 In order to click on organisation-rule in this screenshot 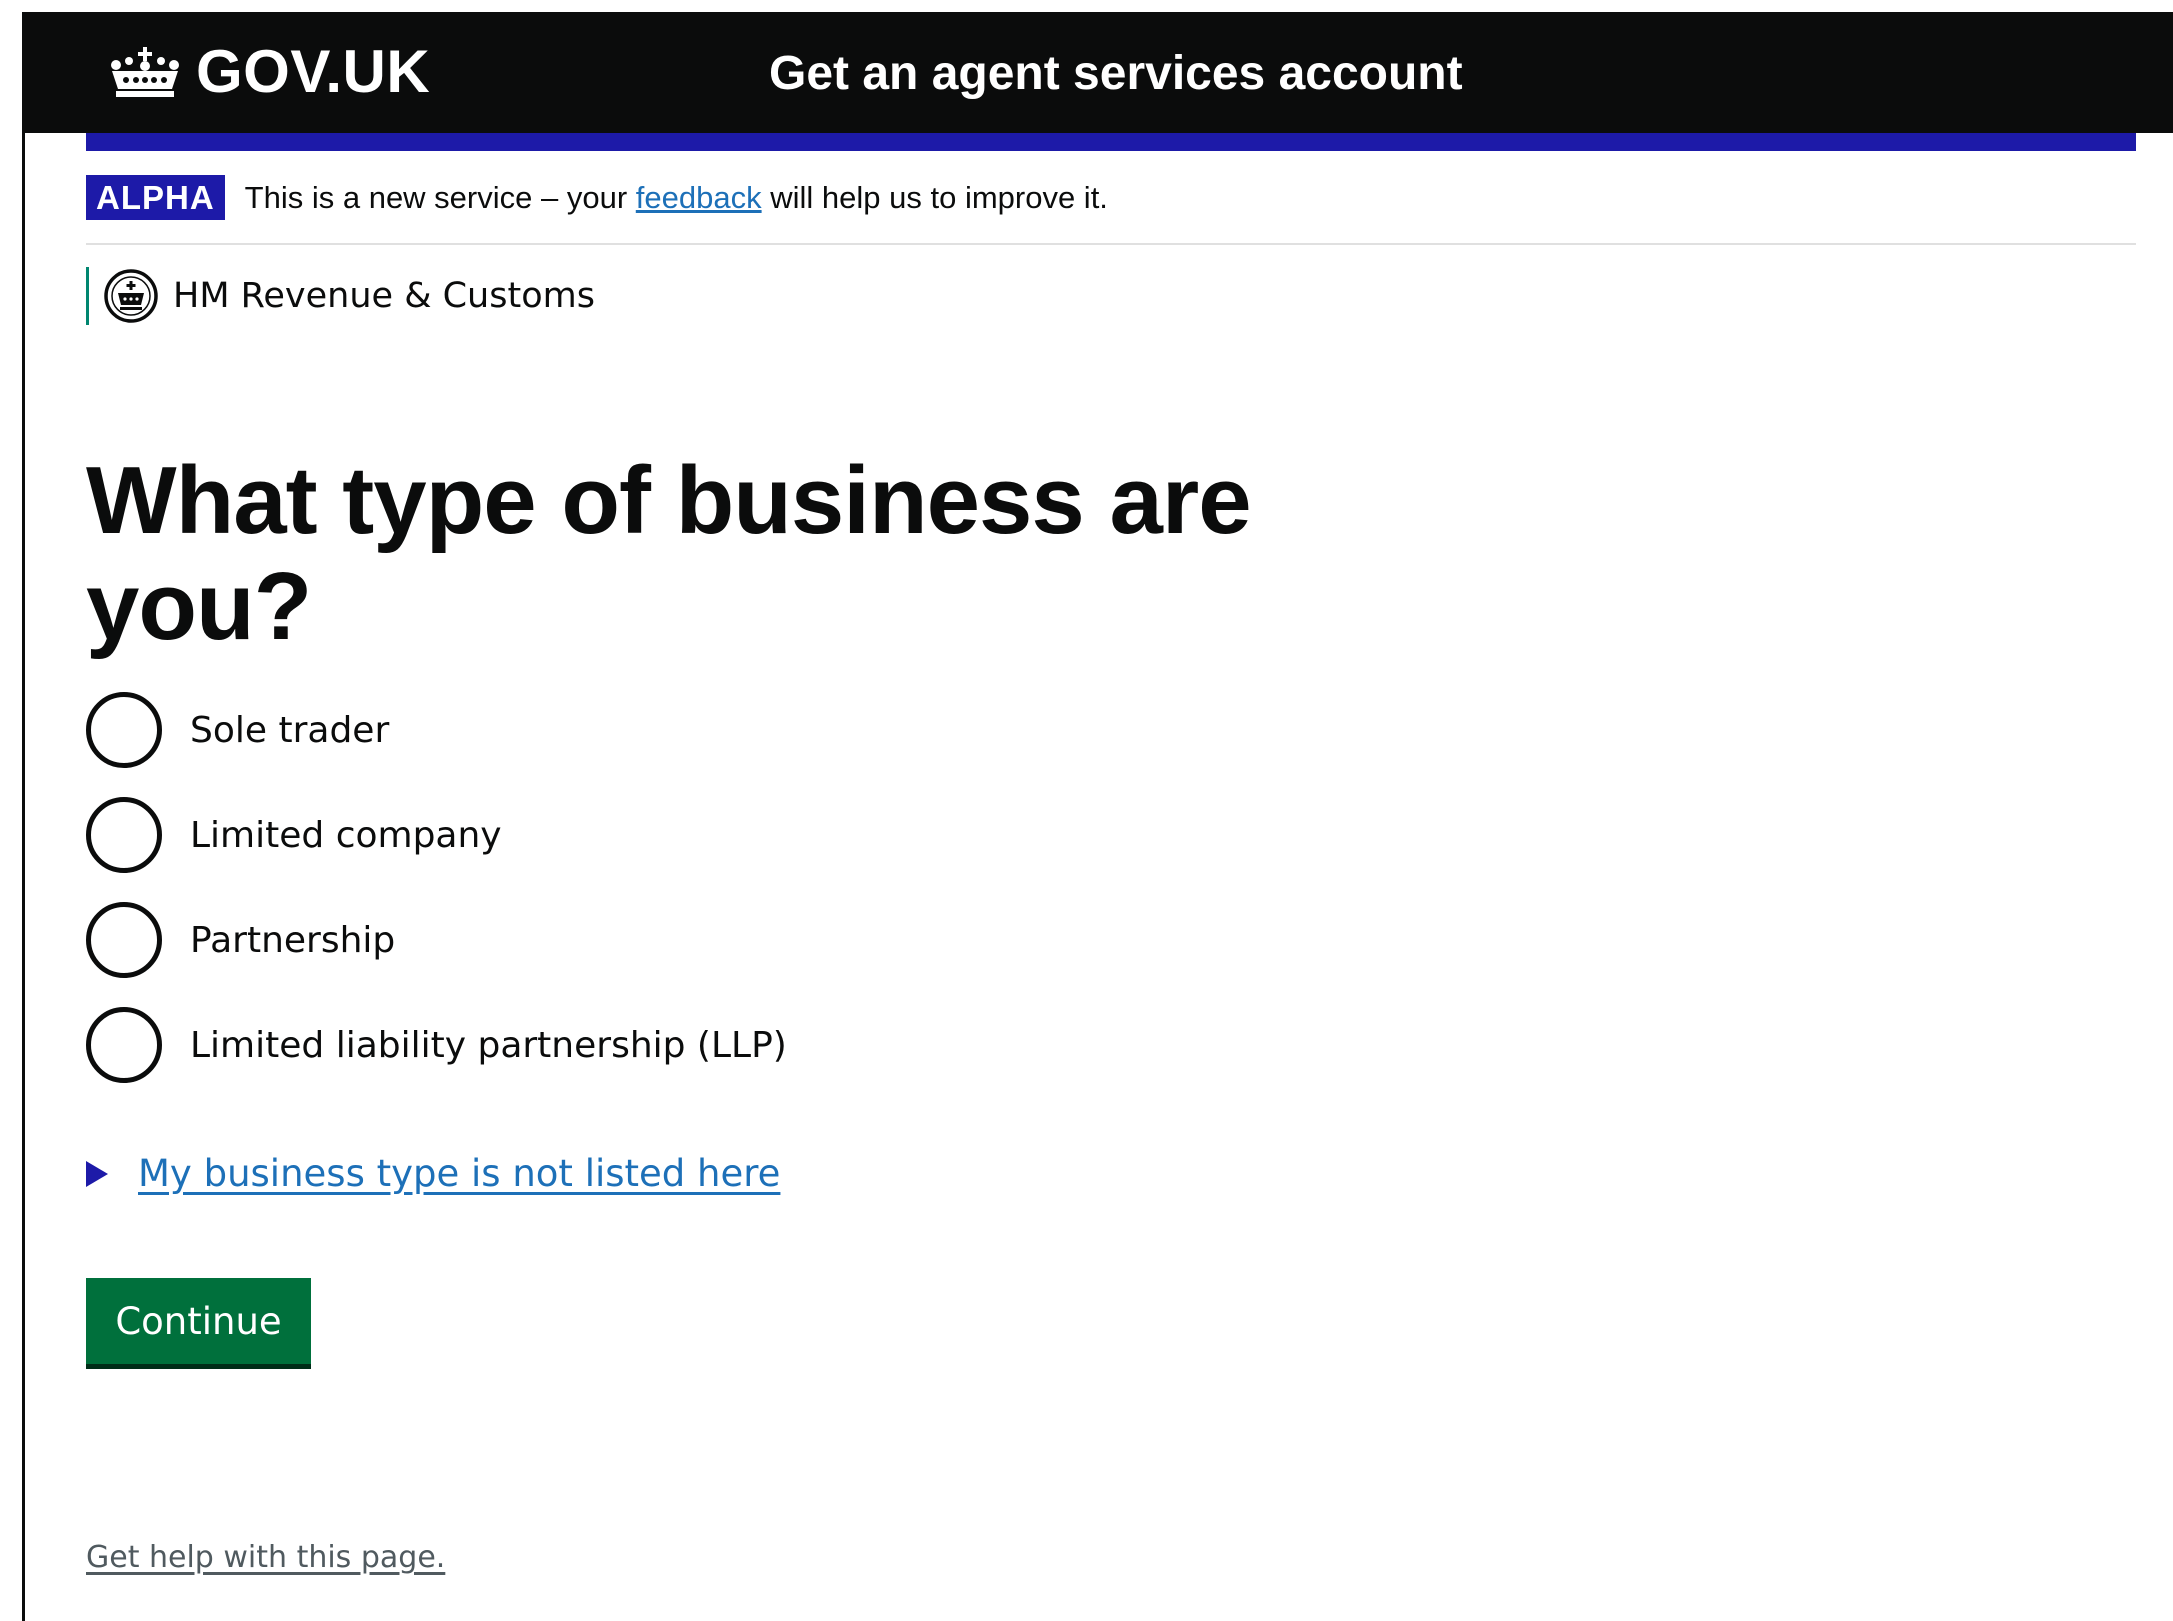, I will do `click(87, 296)`.